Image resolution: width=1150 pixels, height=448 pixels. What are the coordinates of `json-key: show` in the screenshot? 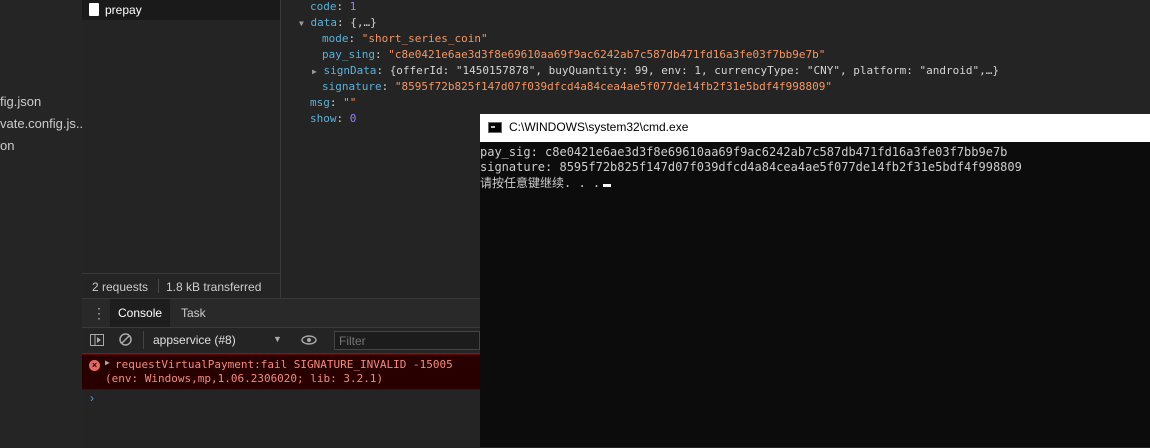 It's located at (323, 118).